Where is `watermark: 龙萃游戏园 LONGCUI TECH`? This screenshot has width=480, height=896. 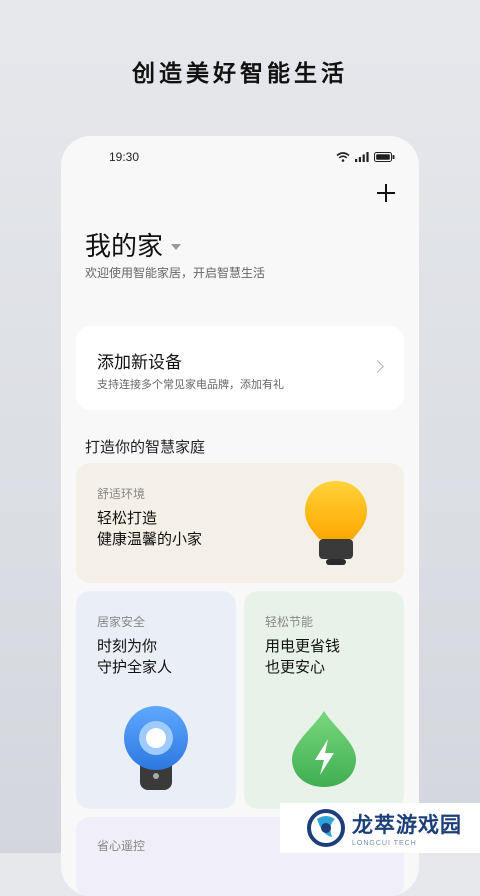 watermark: 龙萃游戏园 LONGCUI TECH is located at coordinates (380, 828).